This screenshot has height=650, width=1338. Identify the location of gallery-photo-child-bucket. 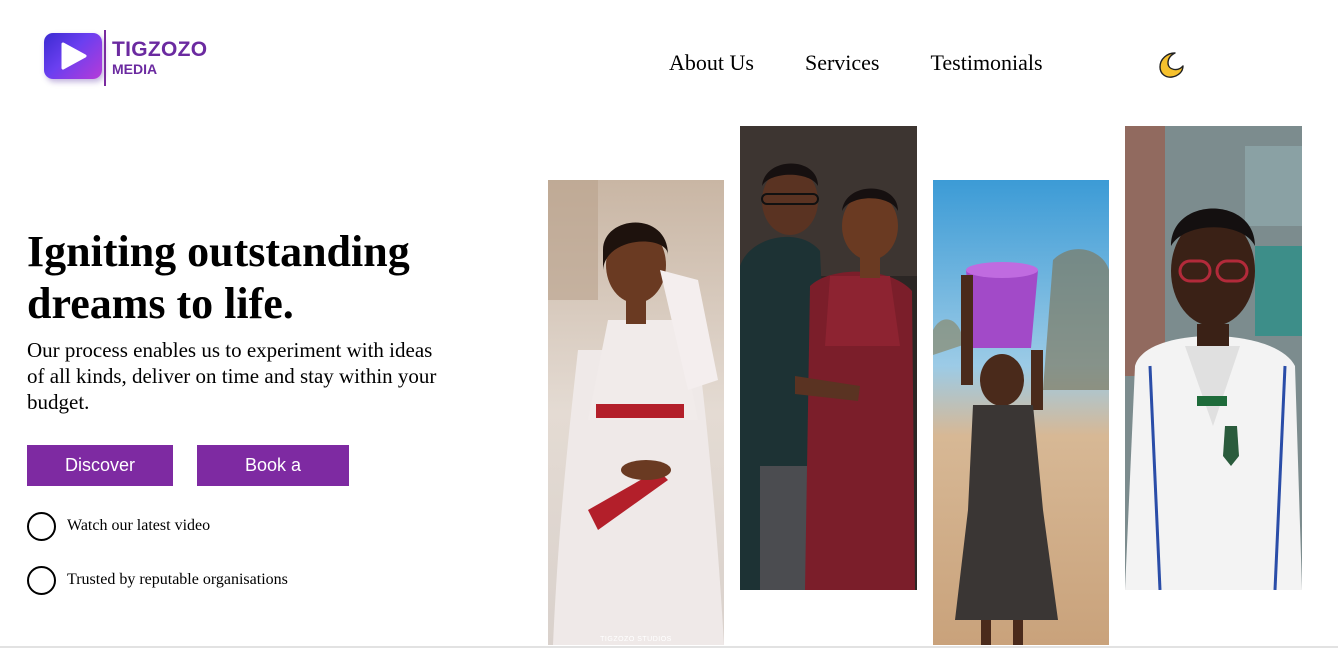
(1021, 412).